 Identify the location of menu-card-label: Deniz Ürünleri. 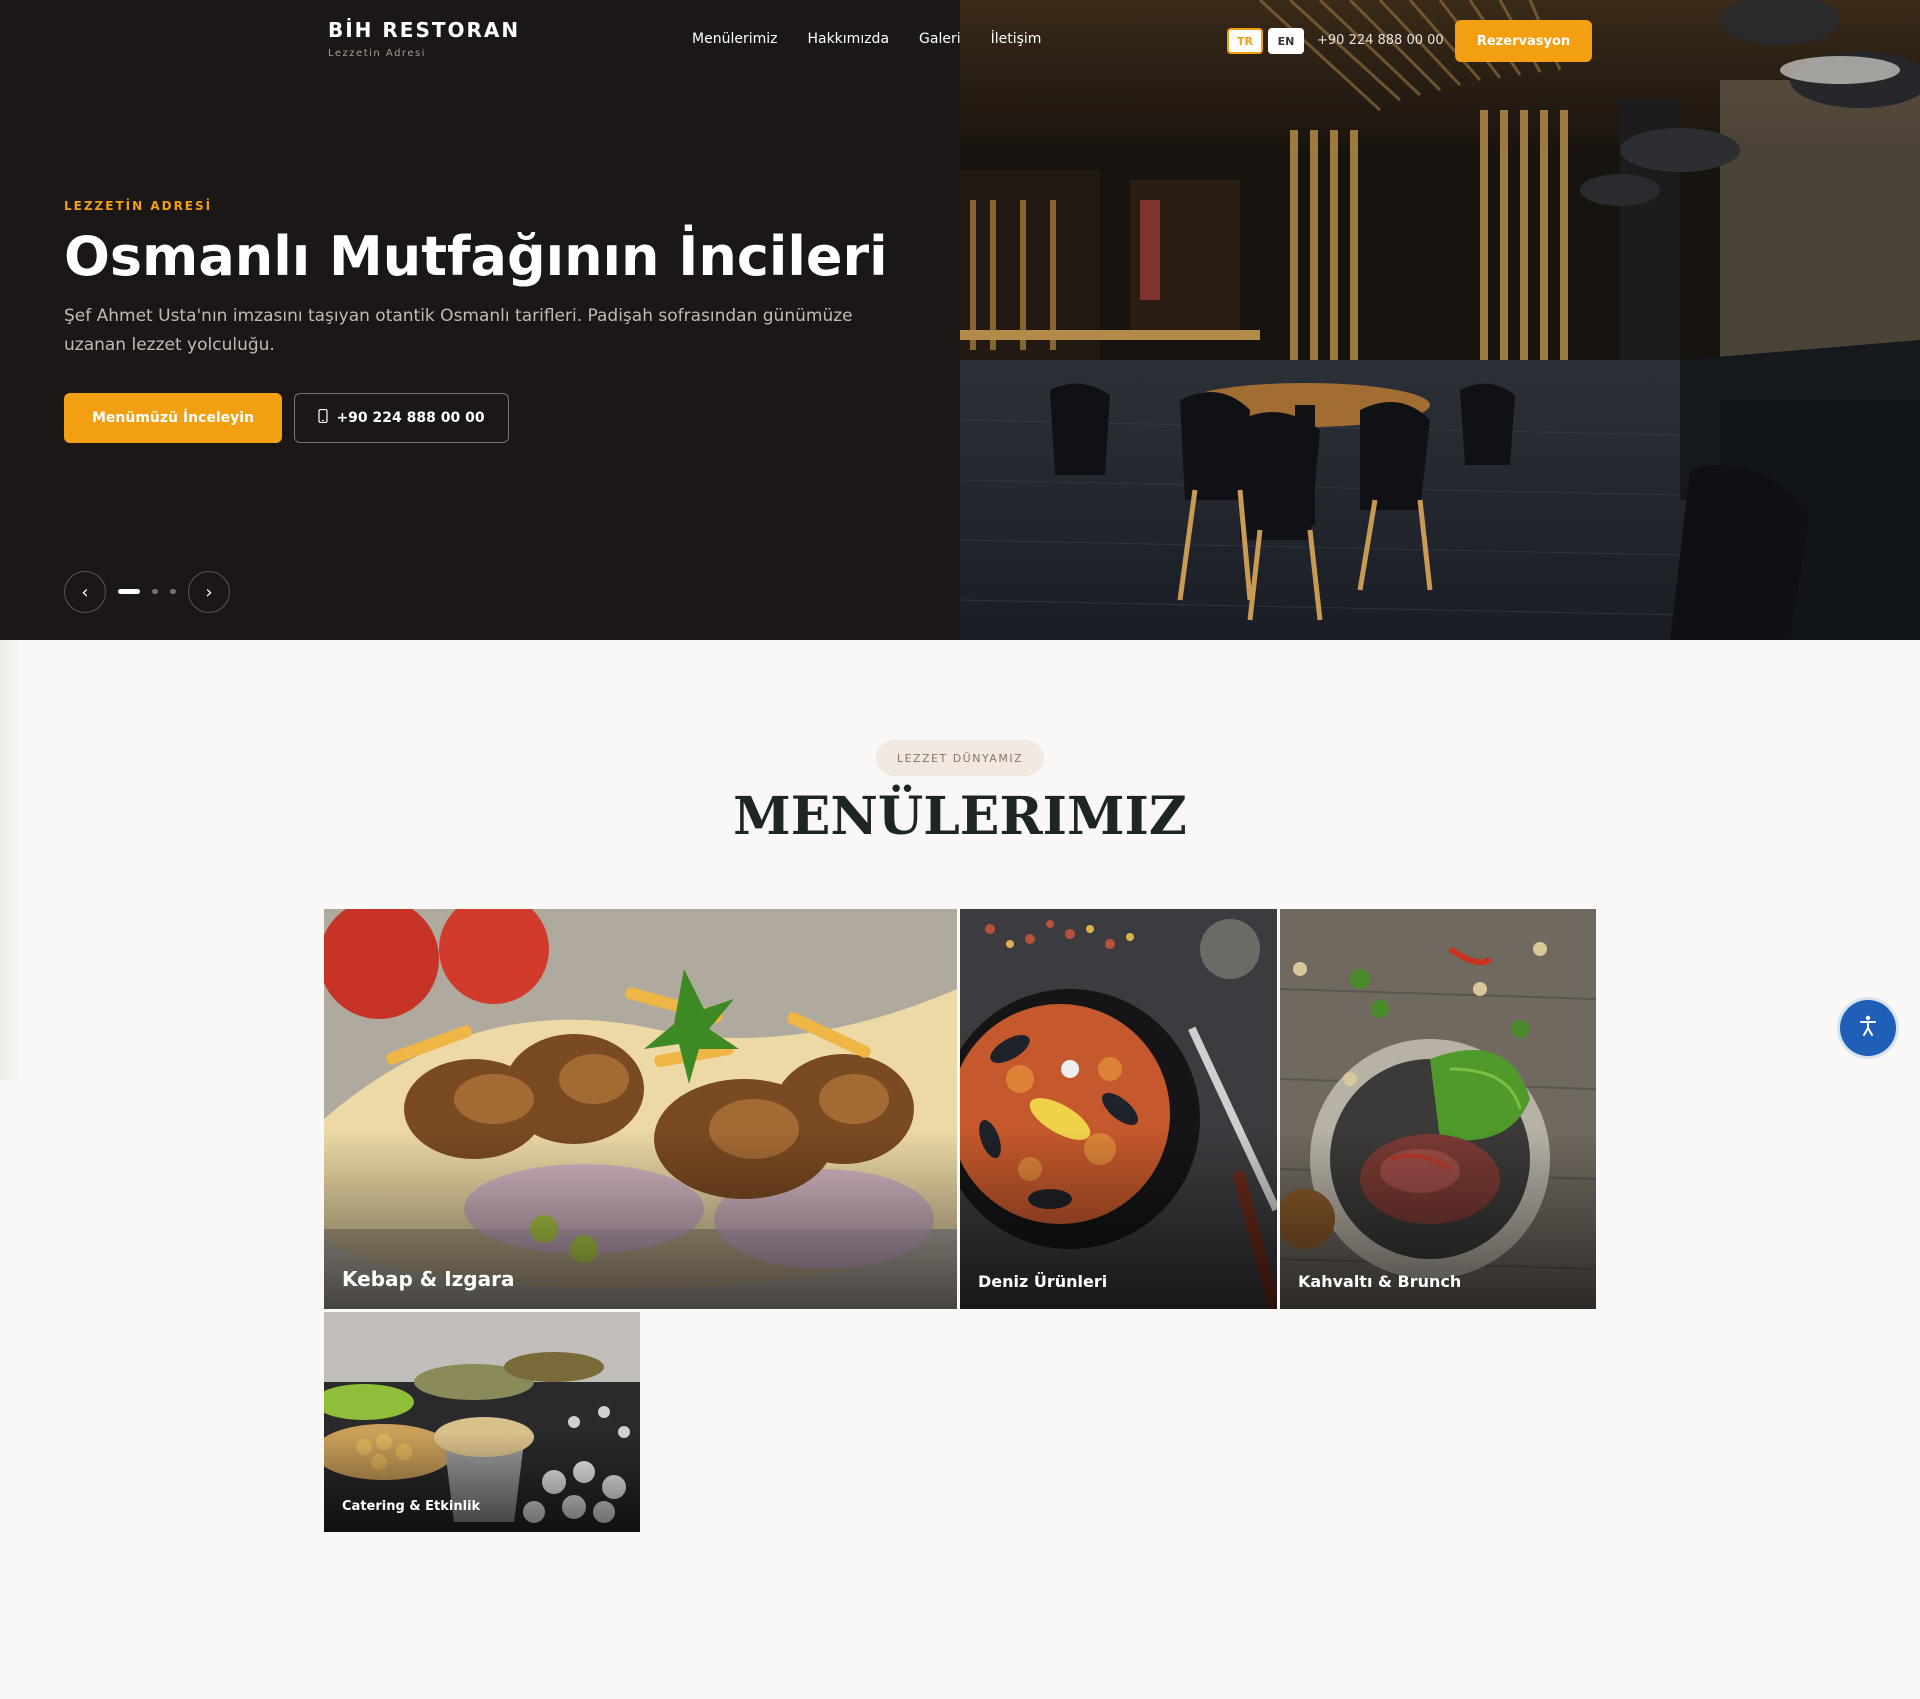
(1043, 1281).